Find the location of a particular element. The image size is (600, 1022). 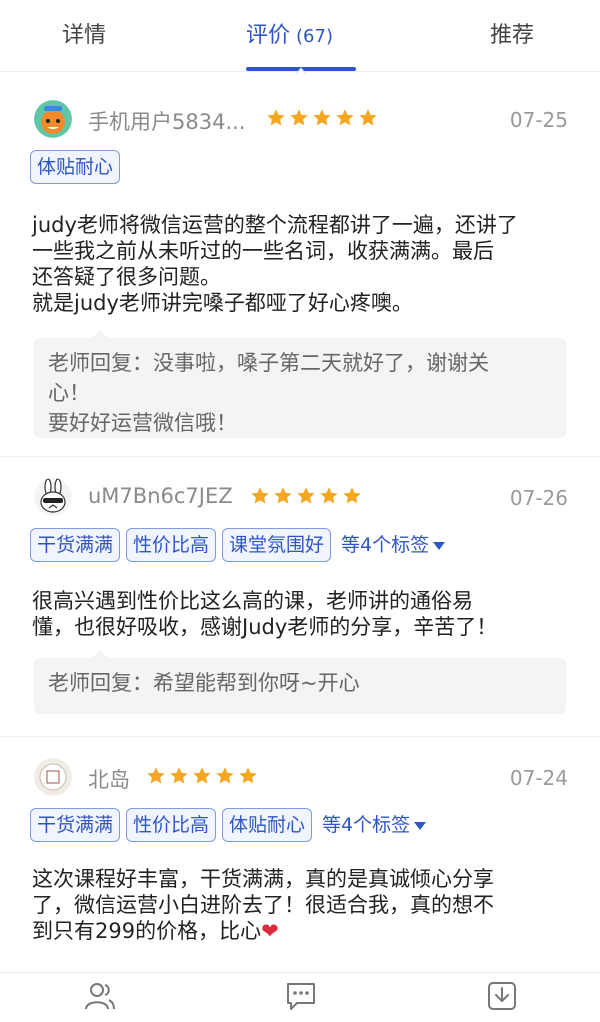

review-line: 到只有299的价格，比心❤ is located at coordinates (302, 931).